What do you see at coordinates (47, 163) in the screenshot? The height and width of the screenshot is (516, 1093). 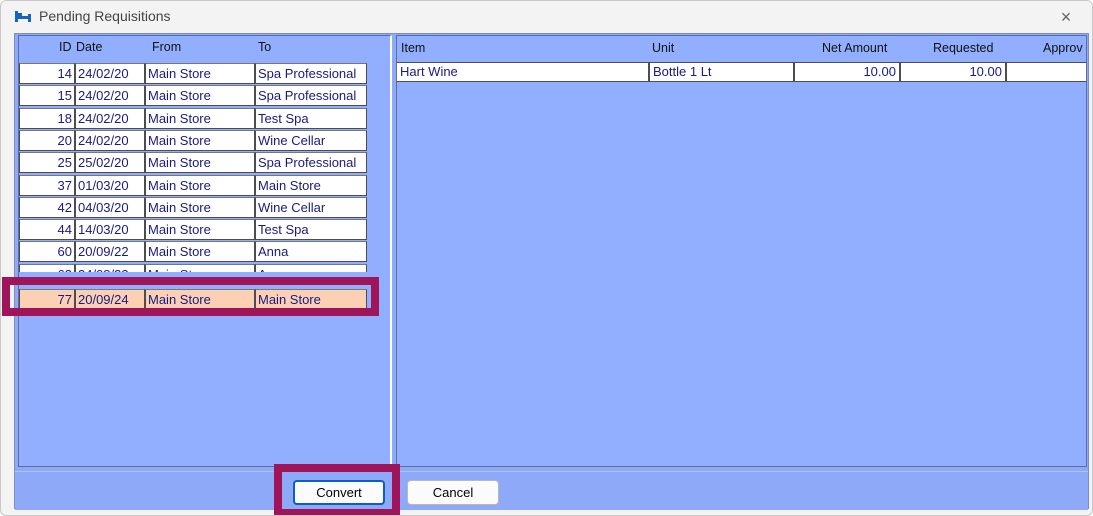 I see `requisition-id-cell: 25` at bounding box center [47, 163].